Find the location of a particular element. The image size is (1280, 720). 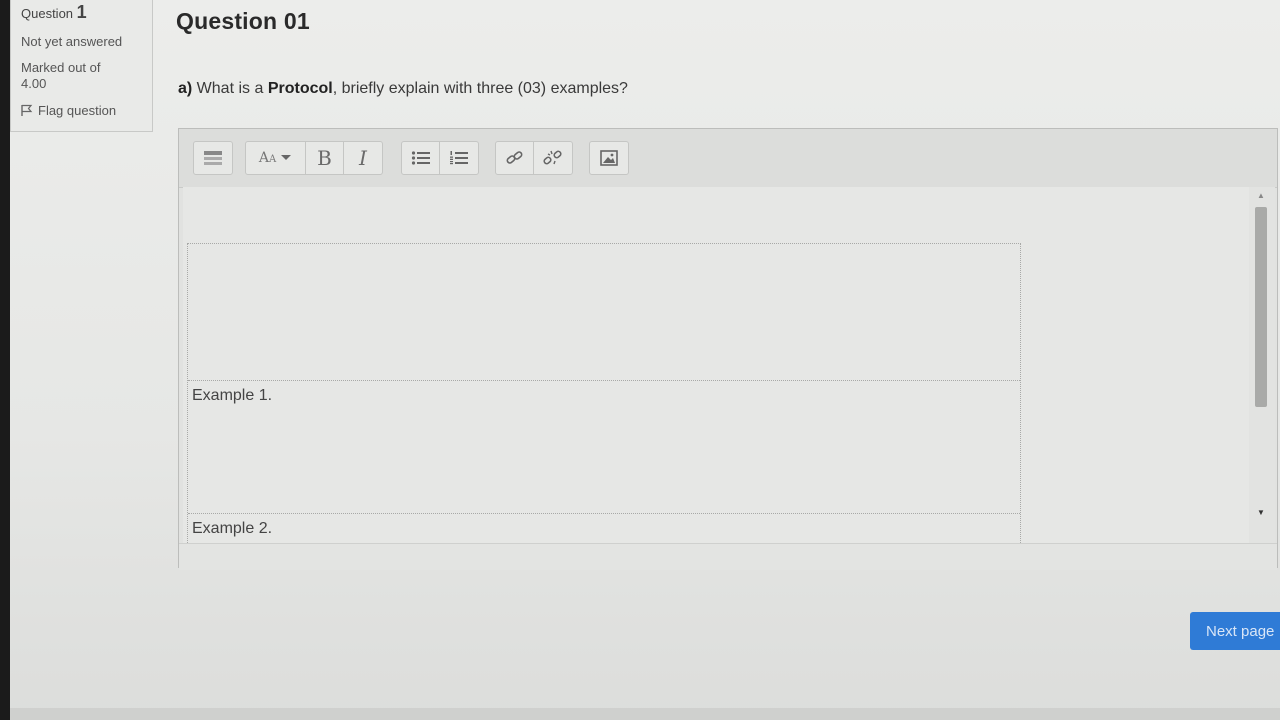

toolbar-group-lists is located at coordinates (440, 158).